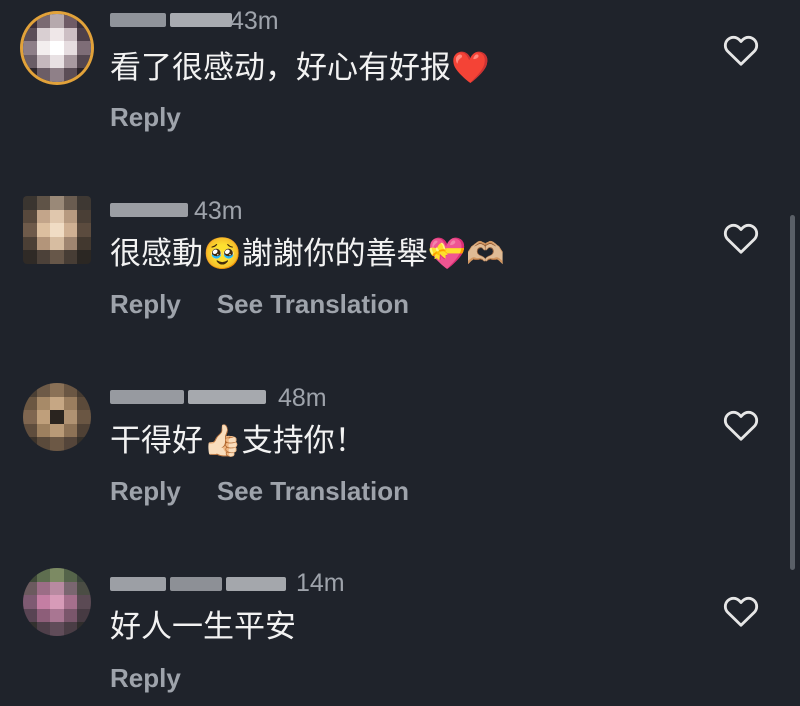 Image resolution: width=800 pixels, height=706 pixels. Describe the element at coordinates (302, 398) in the screenshot. I see `comment-timestamp: 48m` at that location.